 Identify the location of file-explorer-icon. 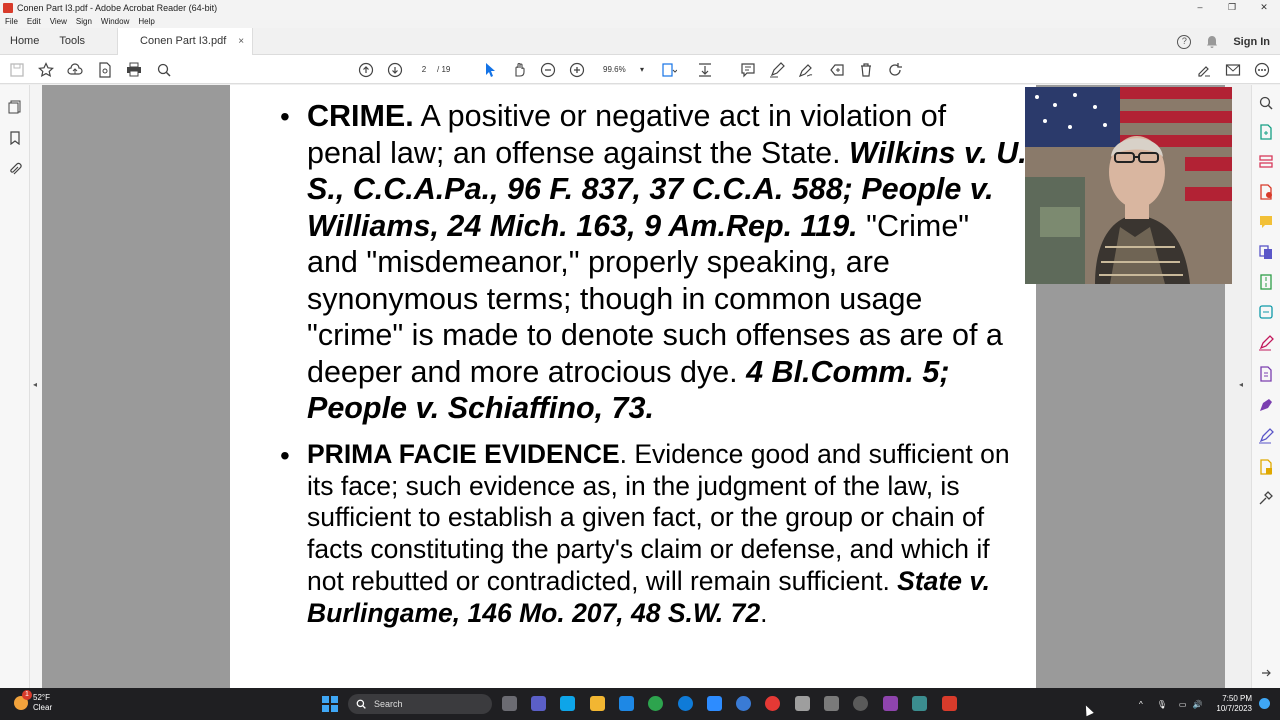
(597, 703).